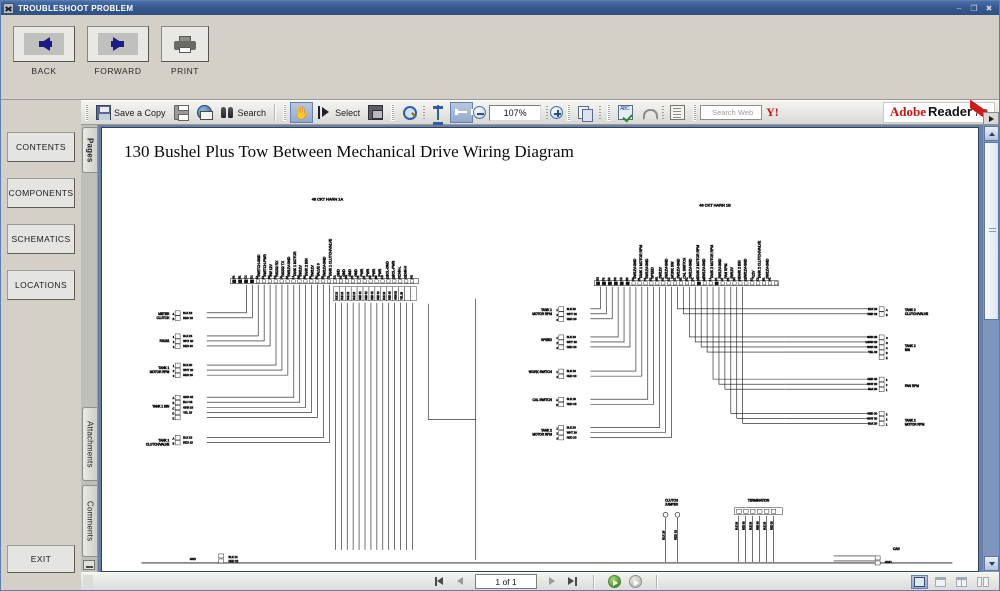 The height and width of the screenshot is (591, 1000). I want to click on last-page-icon, so click(572, 581).